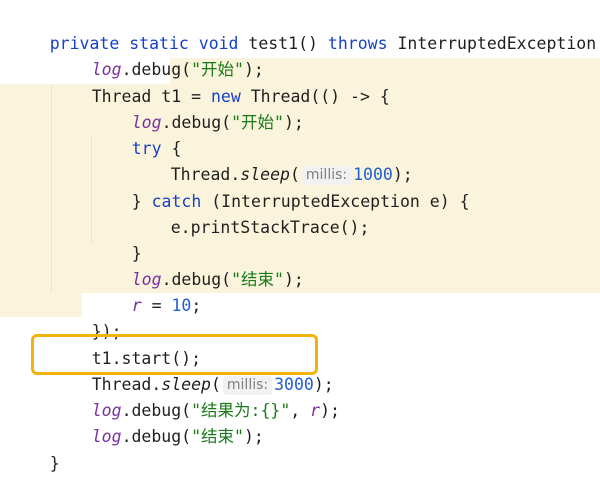  I want to click on code-line-2: log.debug("开始");, so click(158, 55).